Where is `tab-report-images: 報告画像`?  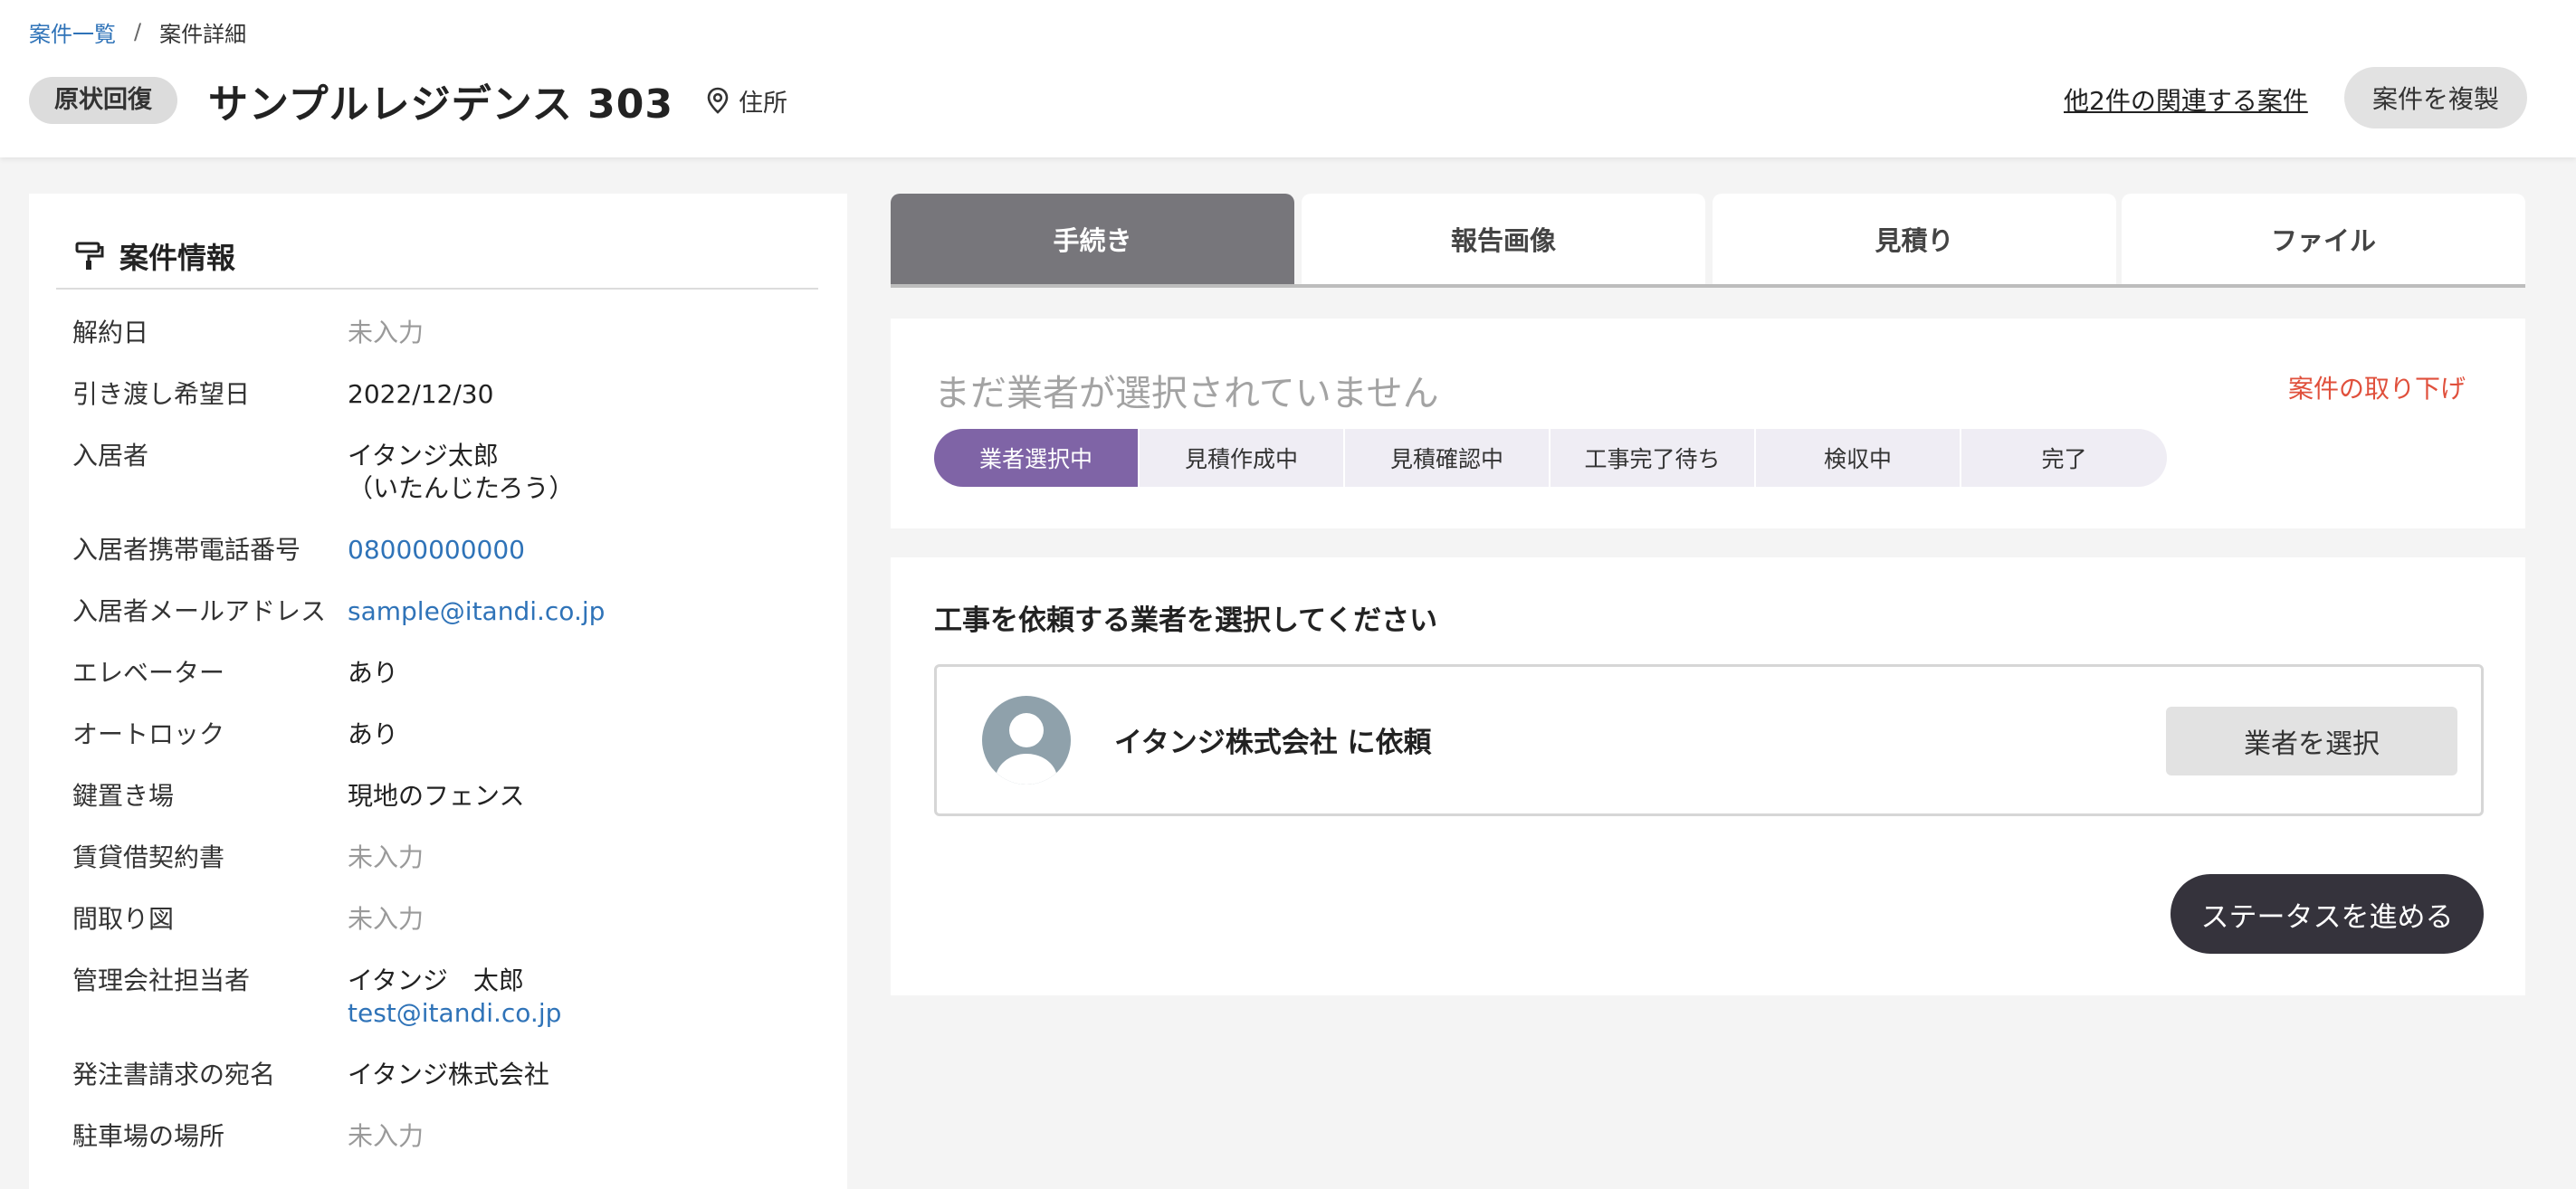
tab-report-images: 報告画像 is located at coordinates (1503, 239).